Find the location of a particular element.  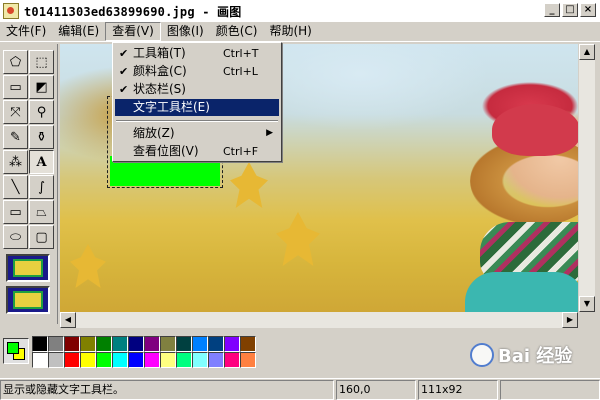

status-extra is located at coordinates (550, 390).